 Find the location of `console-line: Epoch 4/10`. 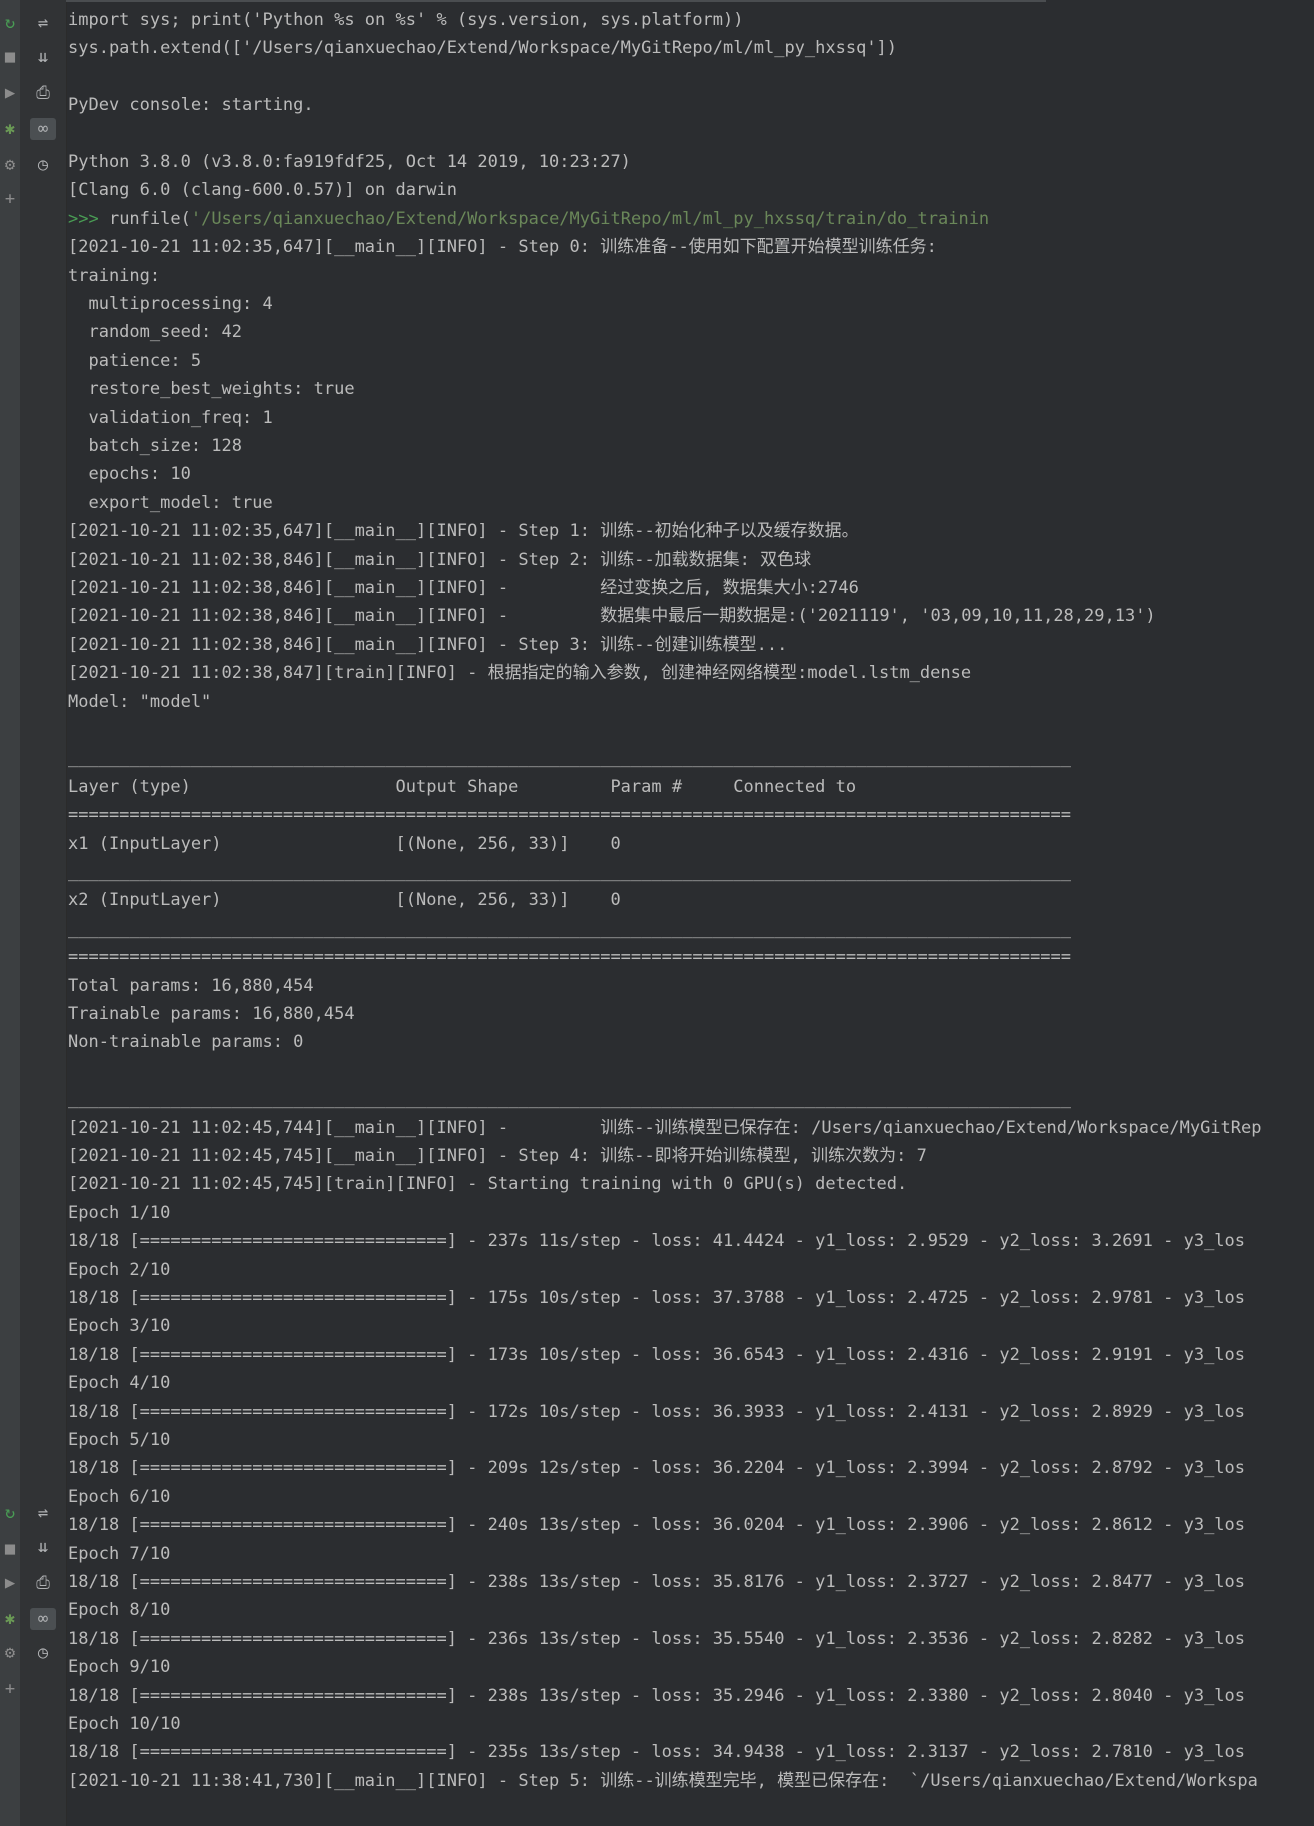

console-line: Epoch 4/10 is located at coordinates (119, 1383).